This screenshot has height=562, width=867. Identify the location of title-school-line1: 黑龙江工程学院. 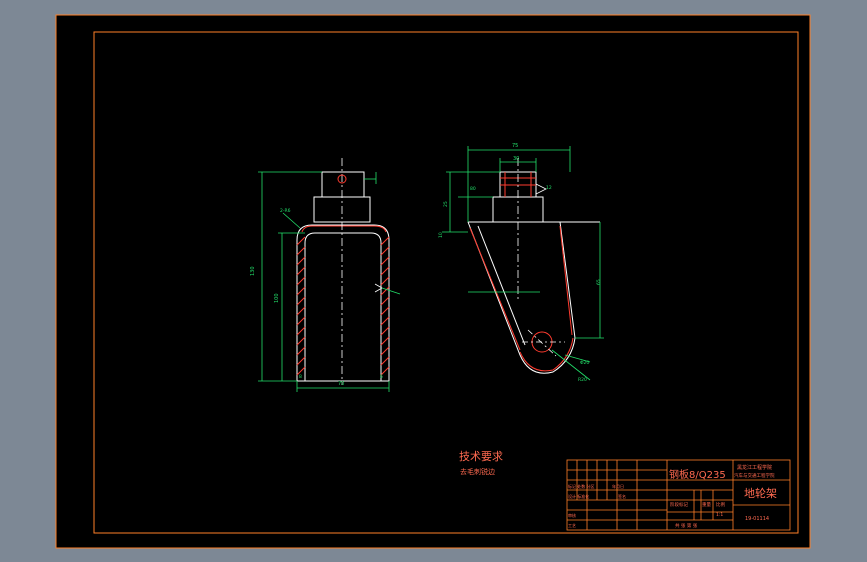
(754, 467).